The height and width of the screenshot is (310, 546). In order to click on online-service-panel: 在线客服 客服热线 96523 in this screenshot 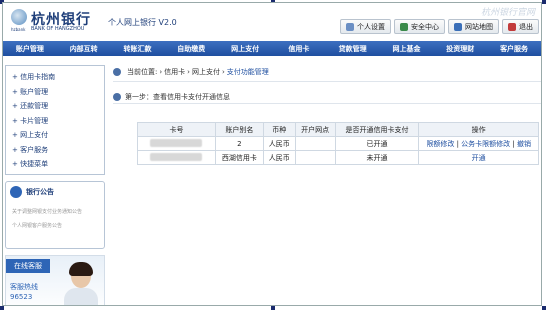, I will do `click(55, 279)`.